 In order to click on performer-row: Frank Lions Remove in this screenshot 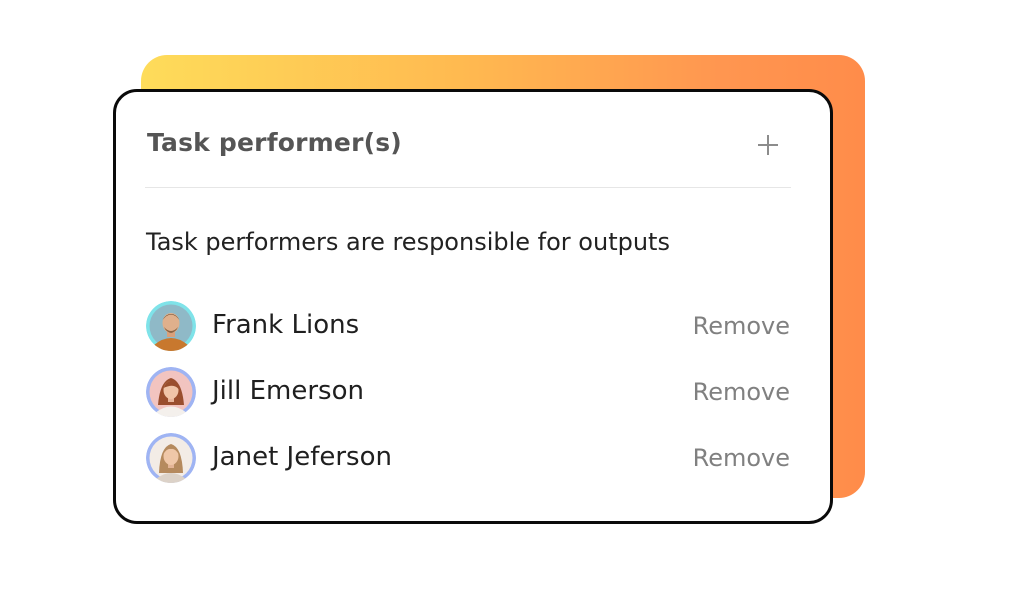, I will do `click(469, 330)`.